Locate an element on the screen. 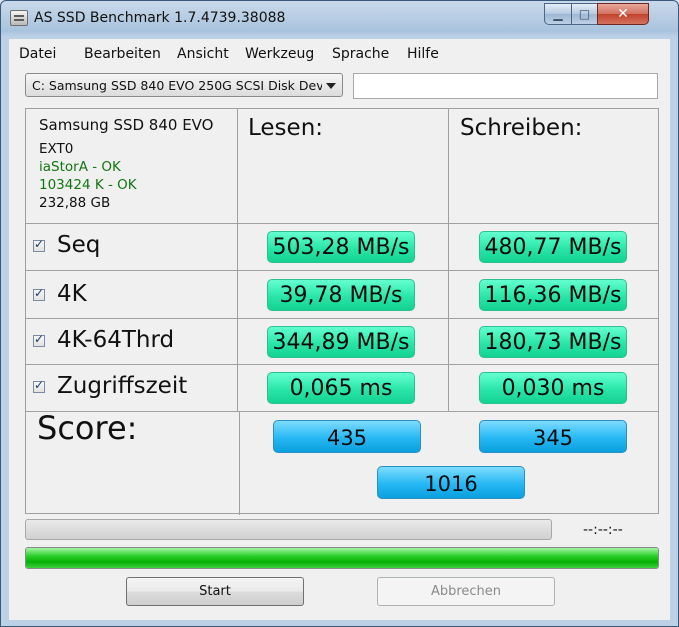 This screenshot has width=679, height=627. chevron-down-icon is located at coordinates (331, 86).